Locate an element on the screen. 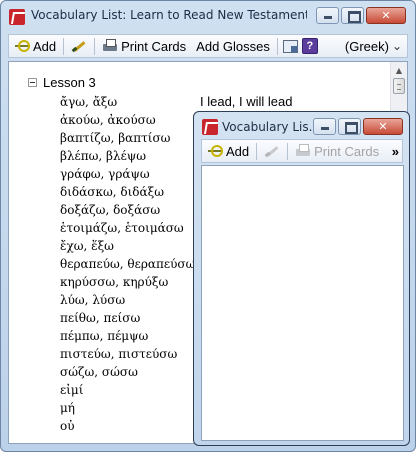 The height and width of the screenshot is (452, 416). chevron-down-icon: ⌄ is located at coordinates (396, 46).